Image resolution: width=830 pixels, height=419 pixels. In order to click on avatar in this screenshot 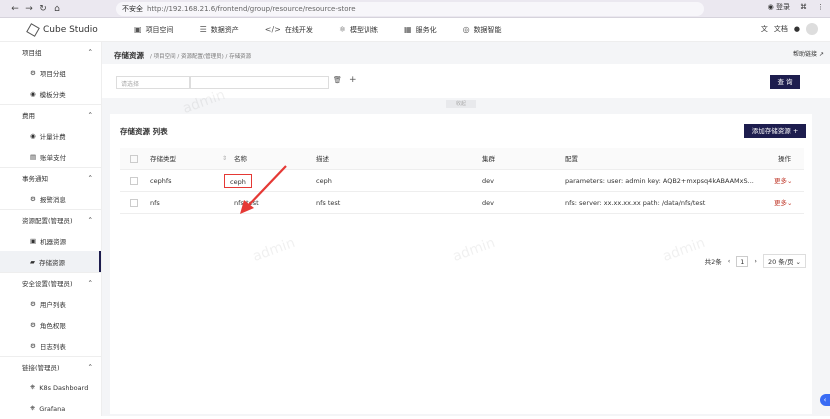, I will do `click(812, 29)`.